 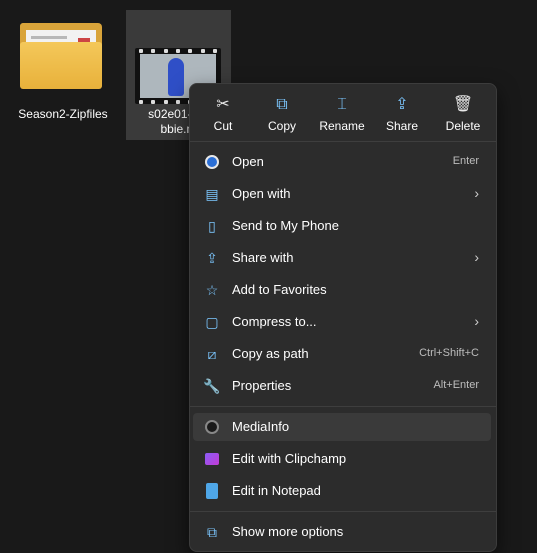 What do you see at coordinates (342, 354) in the screenshot?
I see `menu-item-copy-as-path: ⧄ Copy as path Ctrl+Shift+C` at bounding box center [342, 354].